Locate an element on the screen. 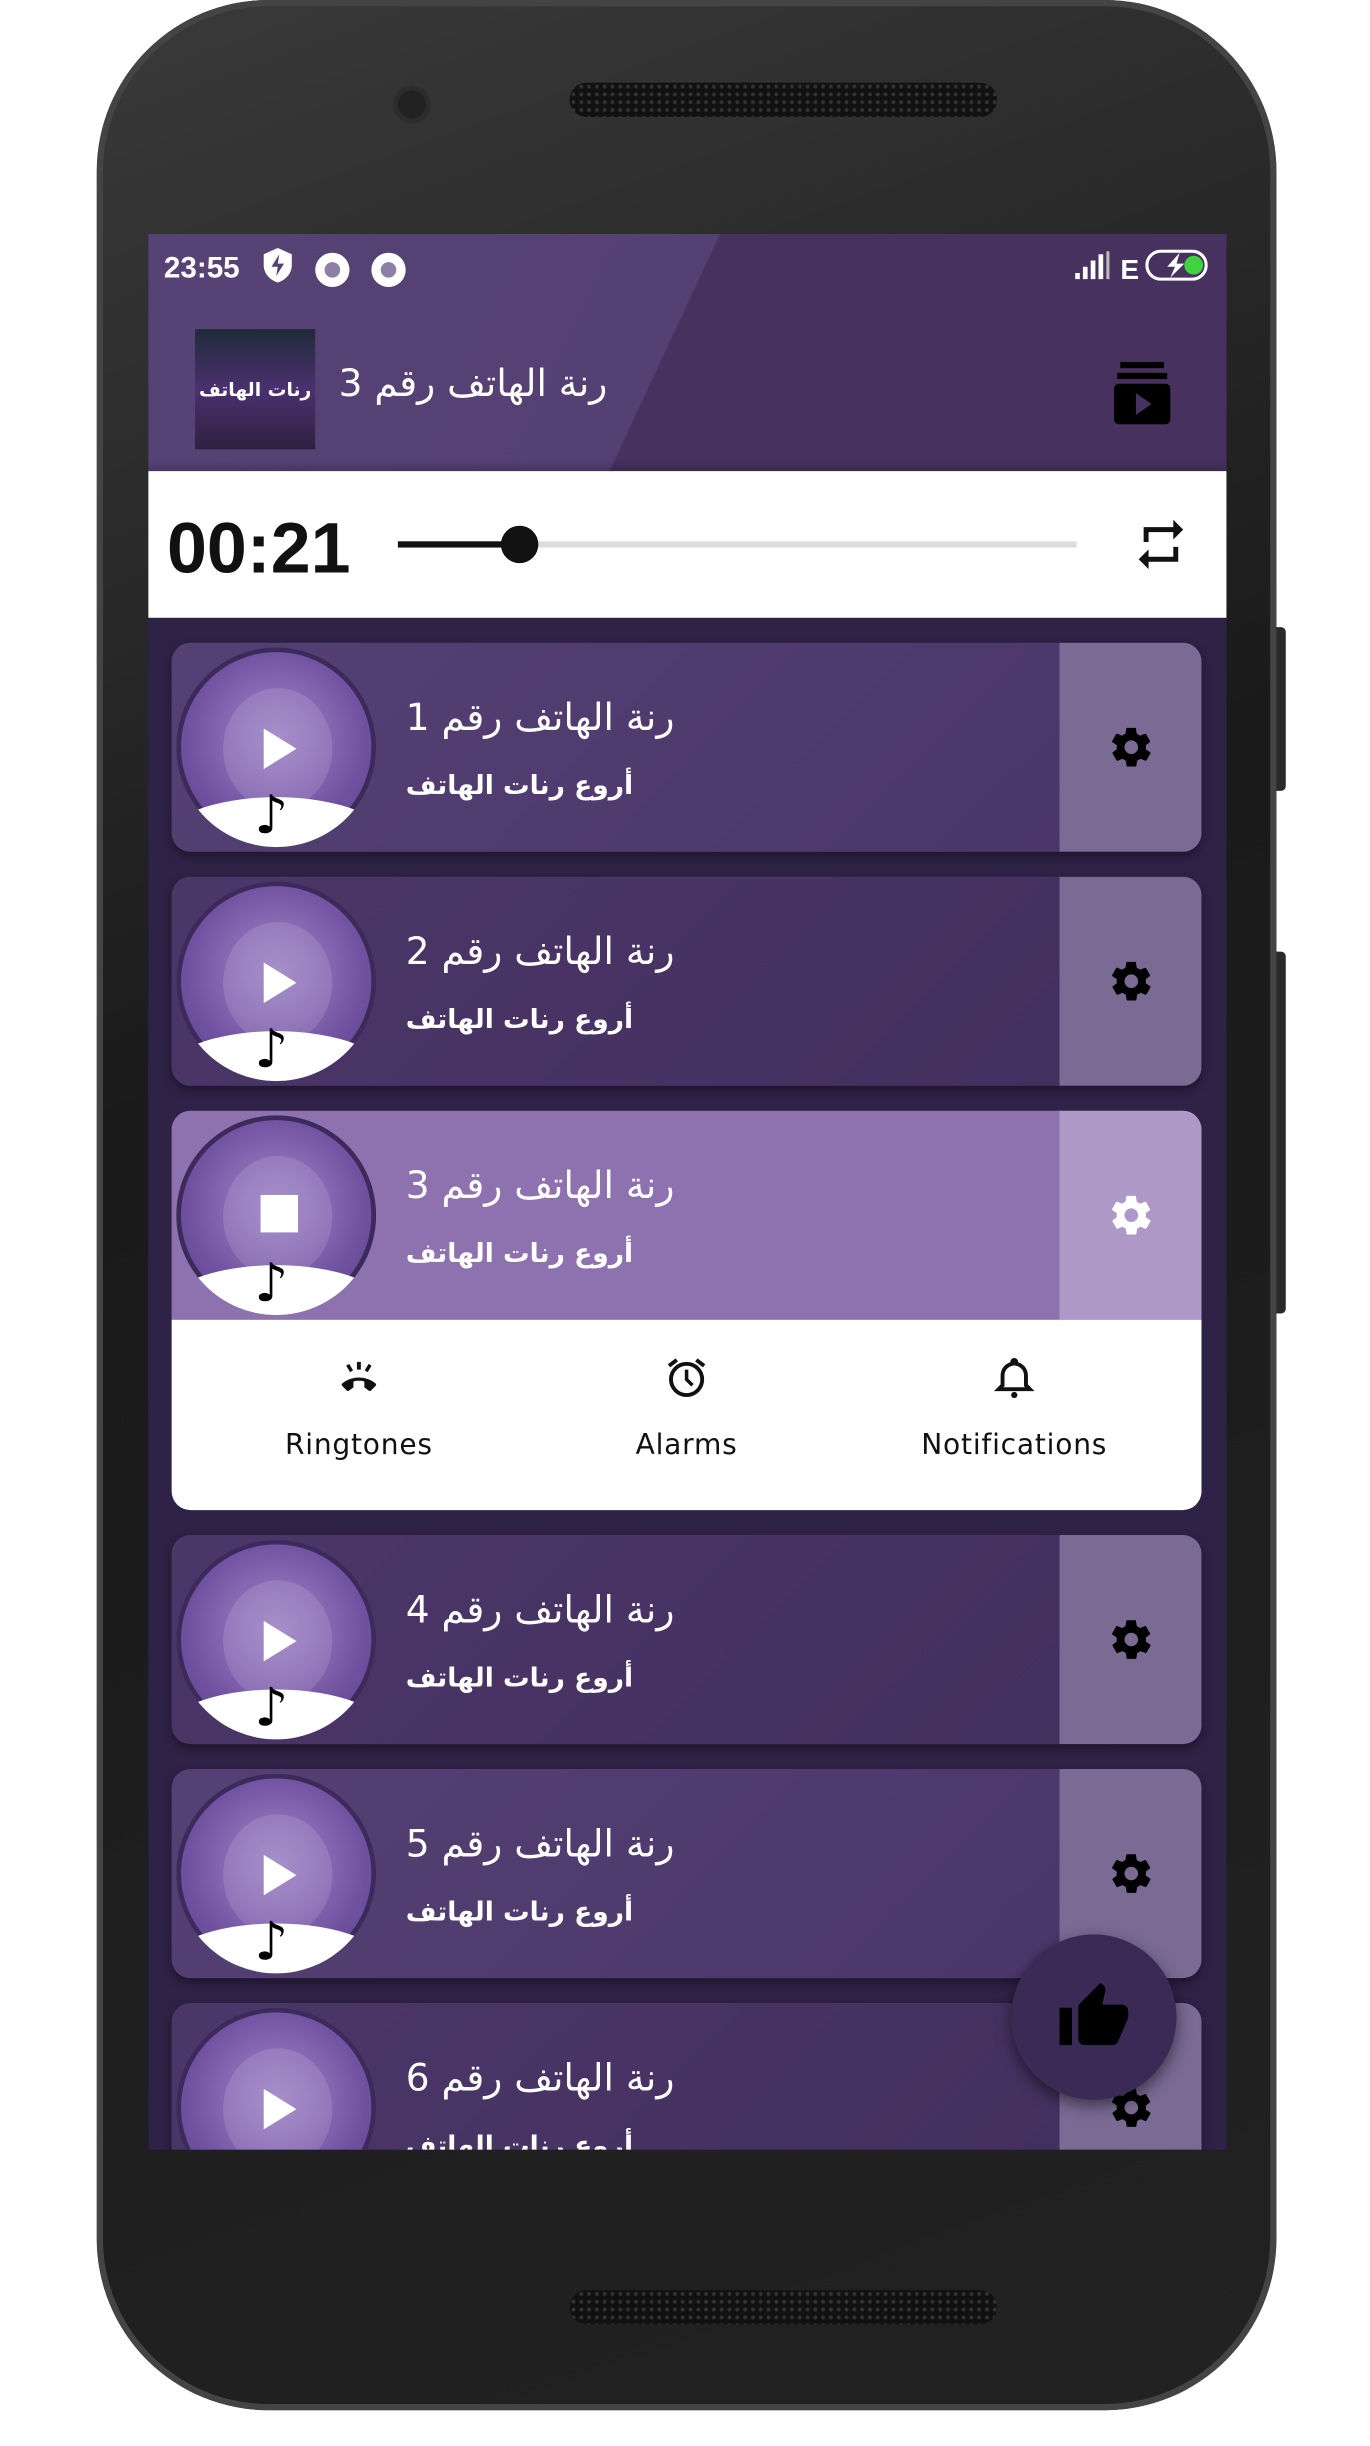 The height and width of the screenshot is (2446, 1370). signal-icon is located at coordinates (1093, 269).